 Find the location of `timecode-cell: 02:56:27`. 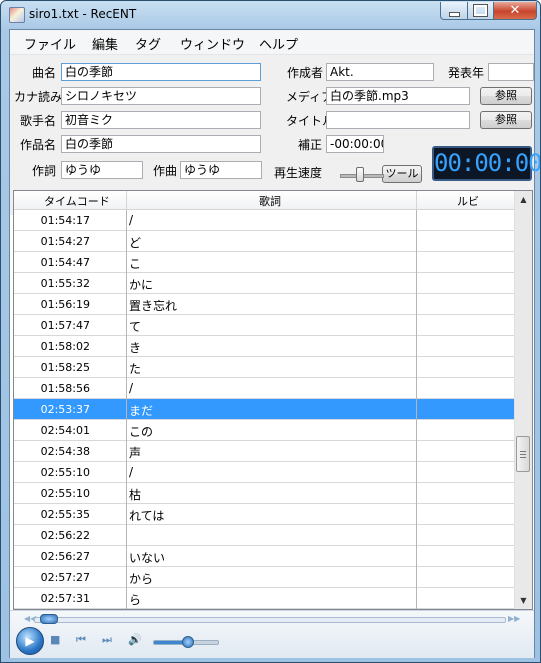

timecode-cell: 02:56:27 is located at coordinates (70, 556).